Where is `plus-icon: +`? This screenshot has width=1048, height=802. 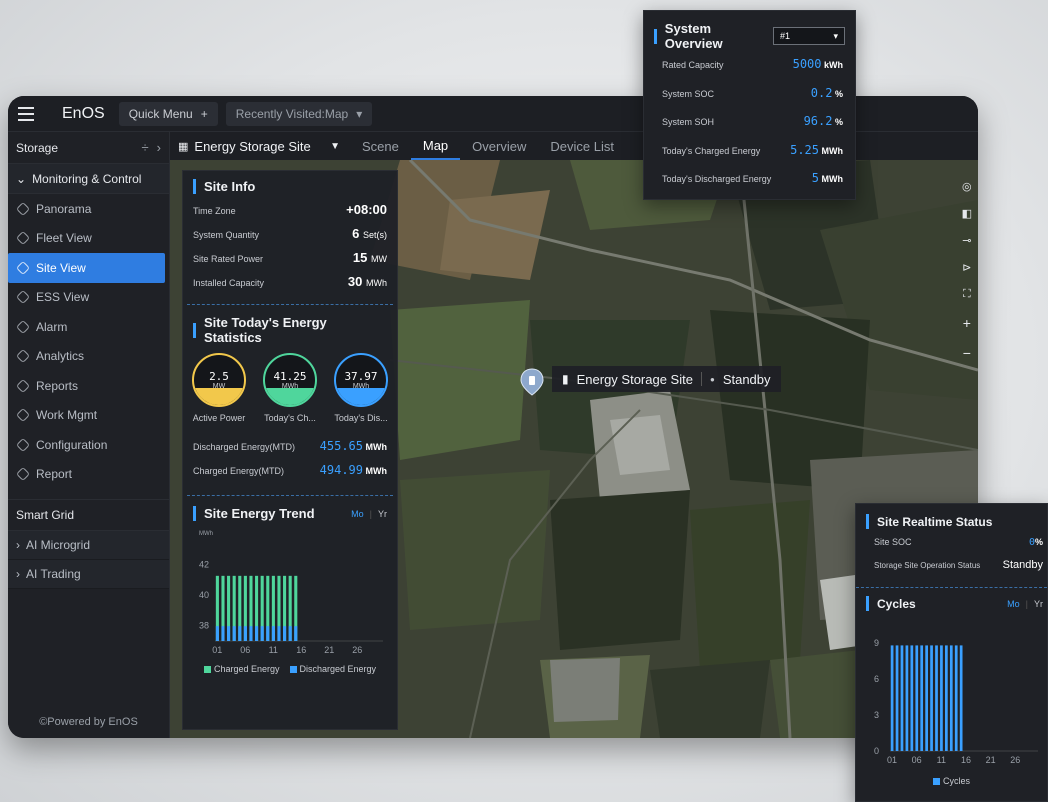
plus-icon: + is located at coordinates (204, 113).